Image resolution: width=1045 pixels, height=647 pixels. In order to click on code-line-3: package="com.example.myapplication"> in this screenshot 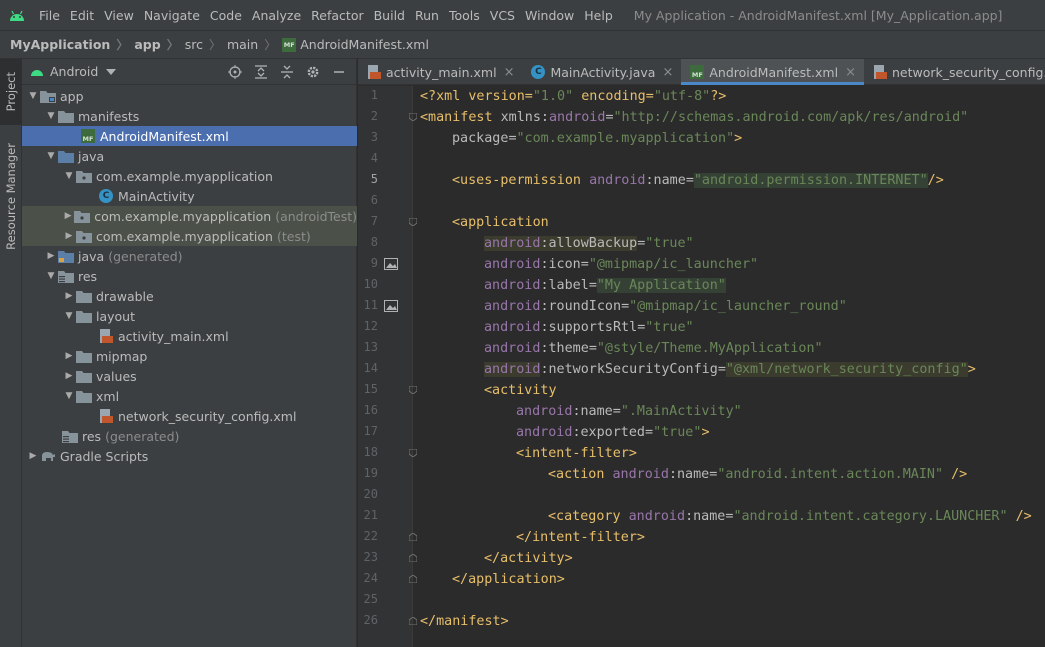, I will do `click(597, 138)`.